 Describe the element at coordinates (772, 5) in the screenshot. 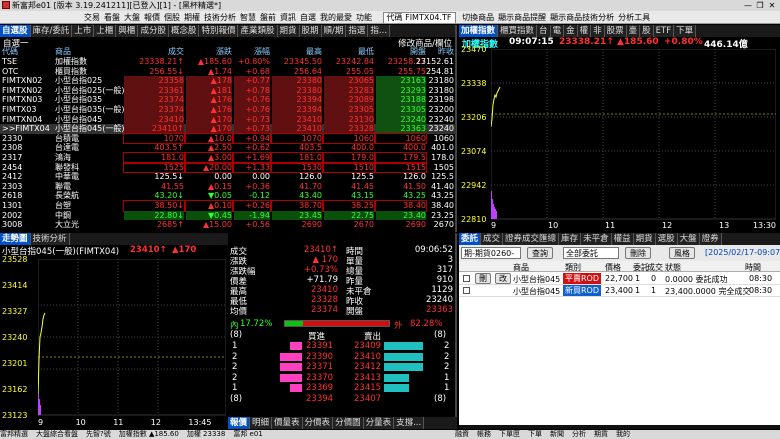

I see `close-button: ✕` at that location.